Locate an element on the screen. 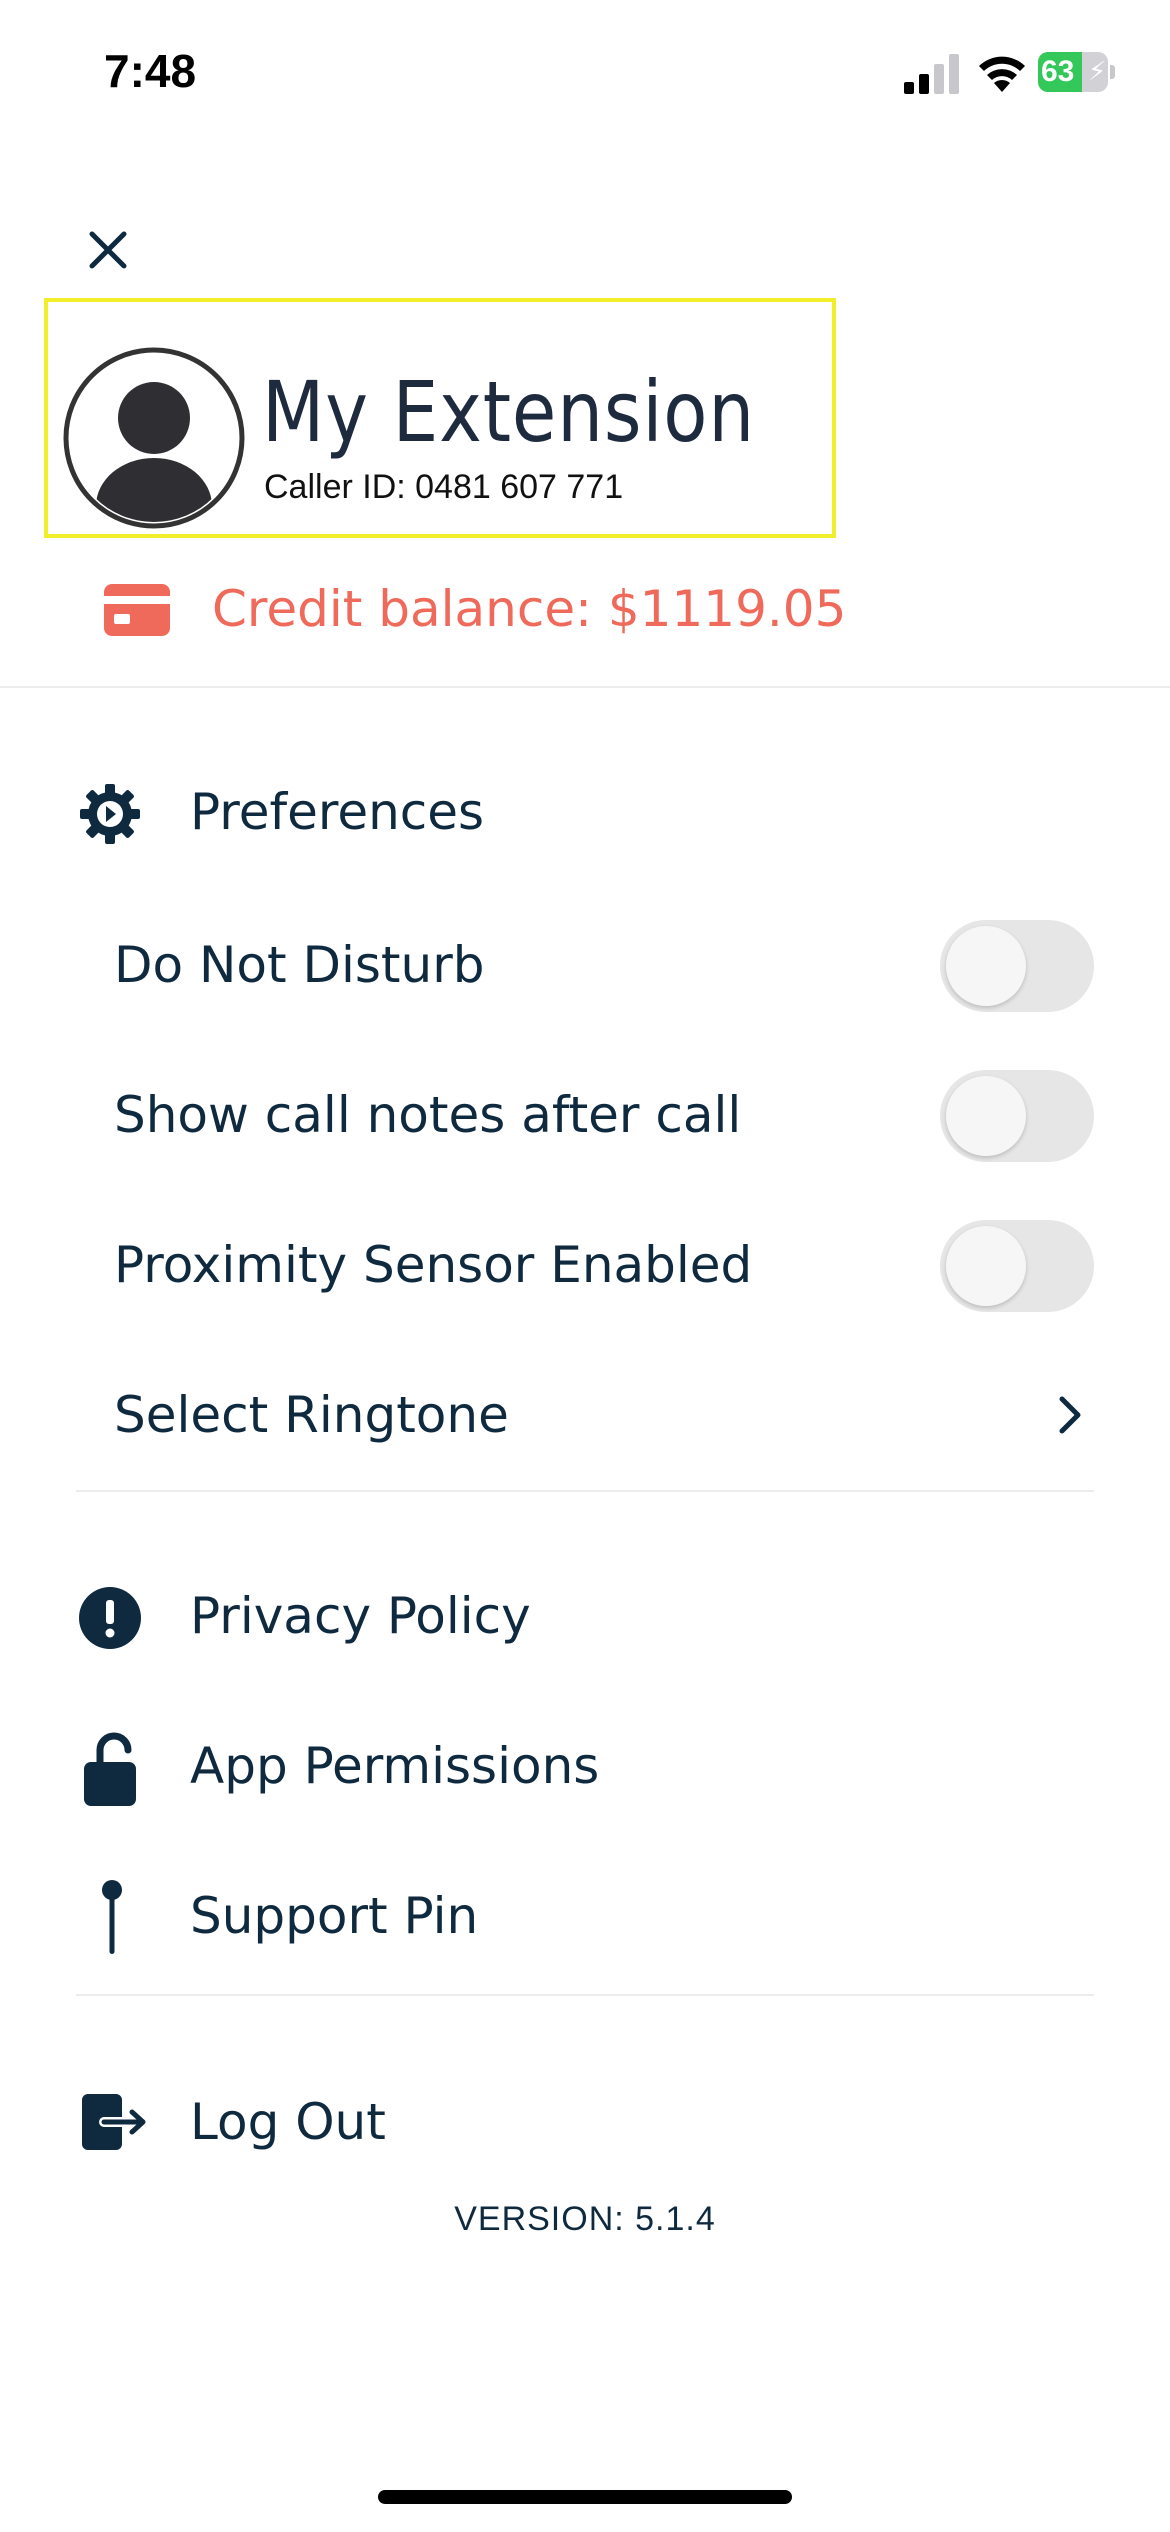  header-divider is located at coordinates (585, 687).